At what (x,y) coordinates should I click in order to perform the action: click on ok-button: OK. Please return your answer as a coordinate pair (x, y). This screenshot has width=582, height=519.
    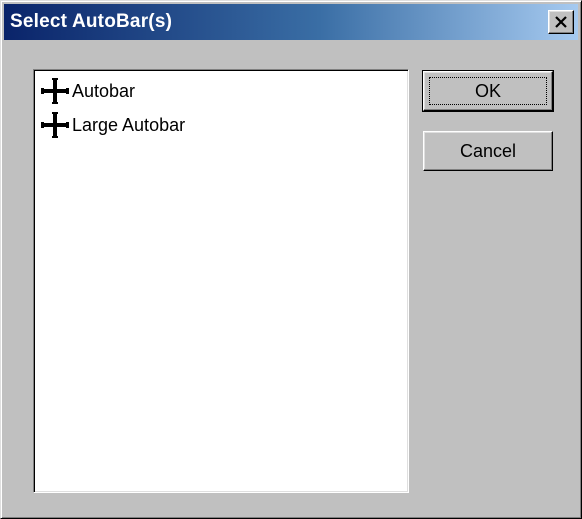
    Looking at the image, I should click on (488, 91).